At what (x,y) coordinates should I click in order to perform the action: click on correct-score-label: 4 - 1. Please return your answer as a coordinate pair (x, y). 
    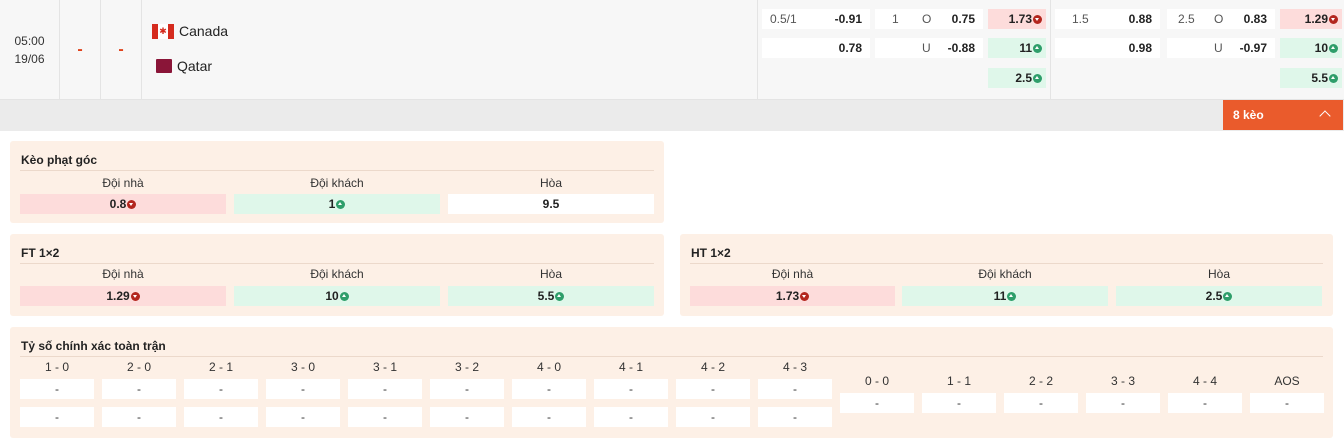
    Looking at the image, I should click on (630, 367).